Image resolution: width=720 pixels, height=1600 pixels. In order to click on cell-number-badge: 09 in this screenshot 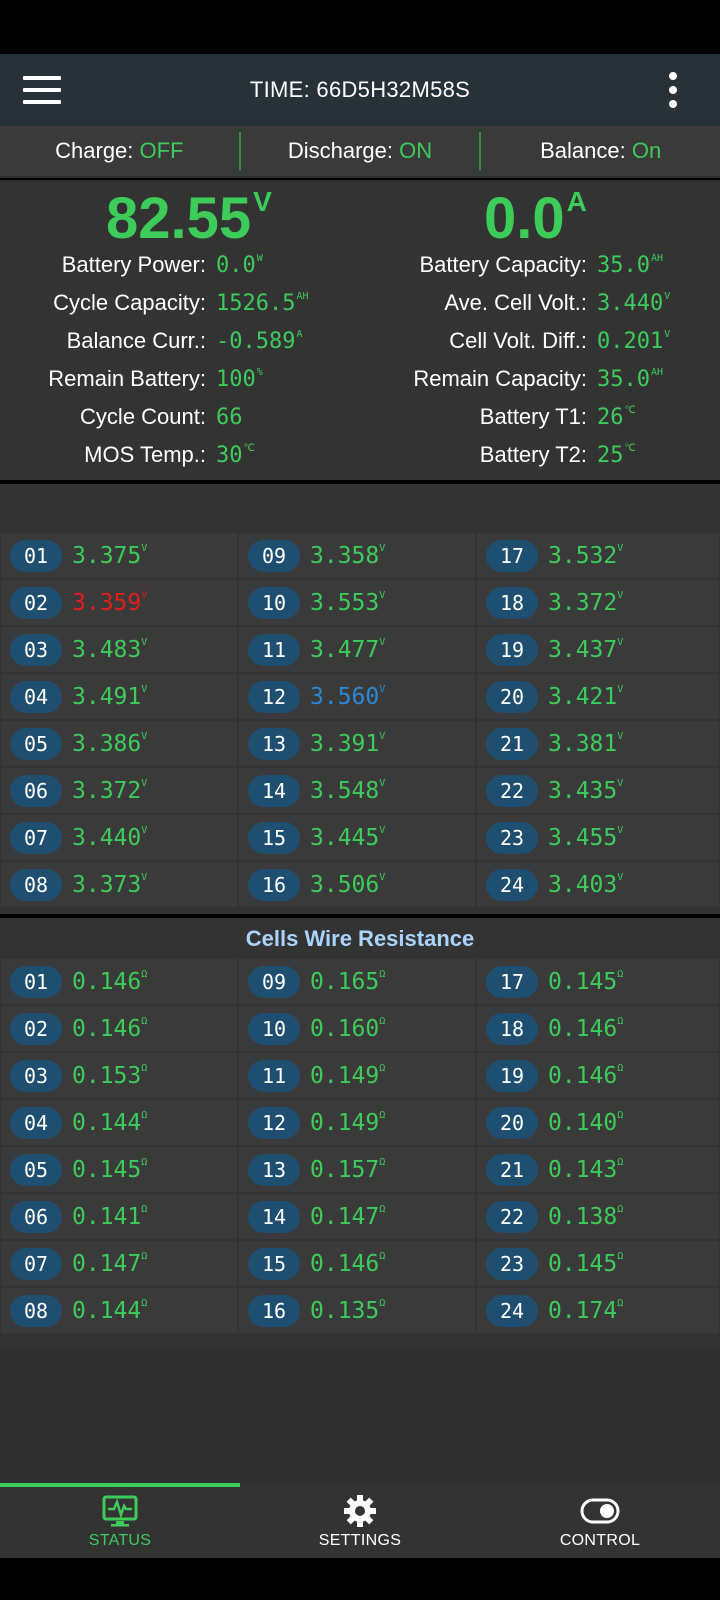, I will do `click(274, 981)`.